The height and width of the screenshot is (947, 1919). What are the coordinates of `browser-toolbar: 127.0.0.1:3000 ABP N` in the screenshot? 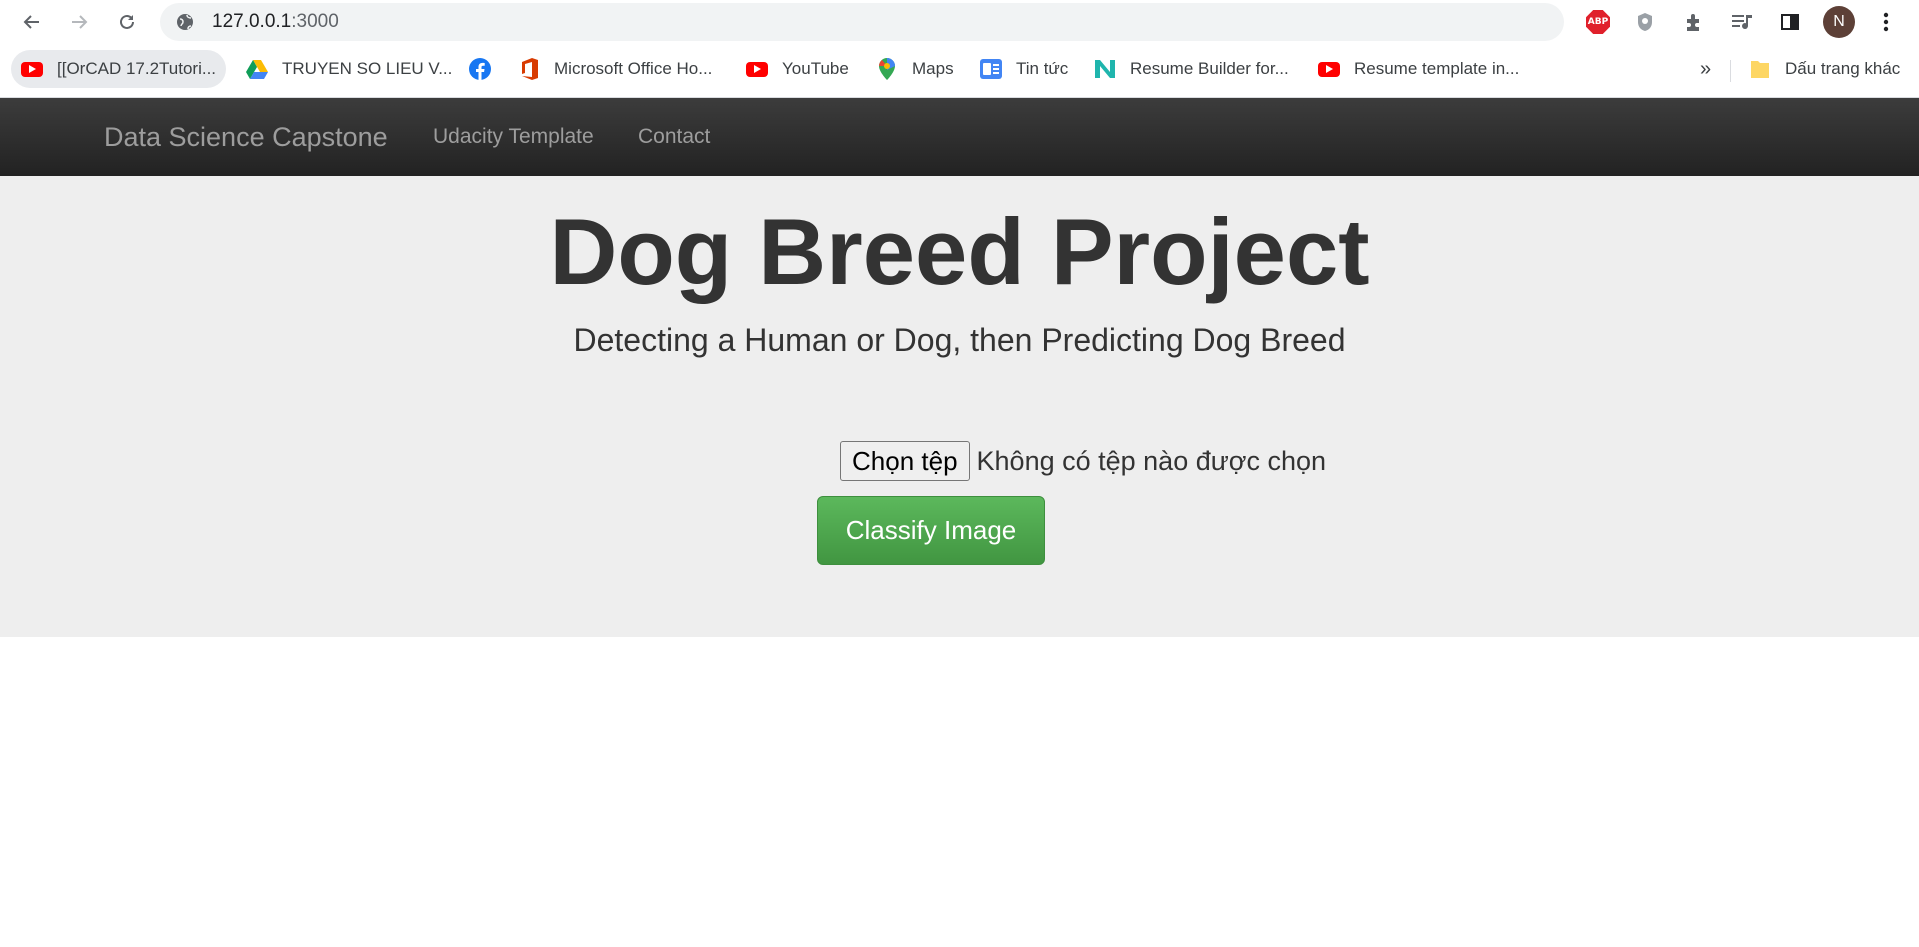 It's located at (959, 22).